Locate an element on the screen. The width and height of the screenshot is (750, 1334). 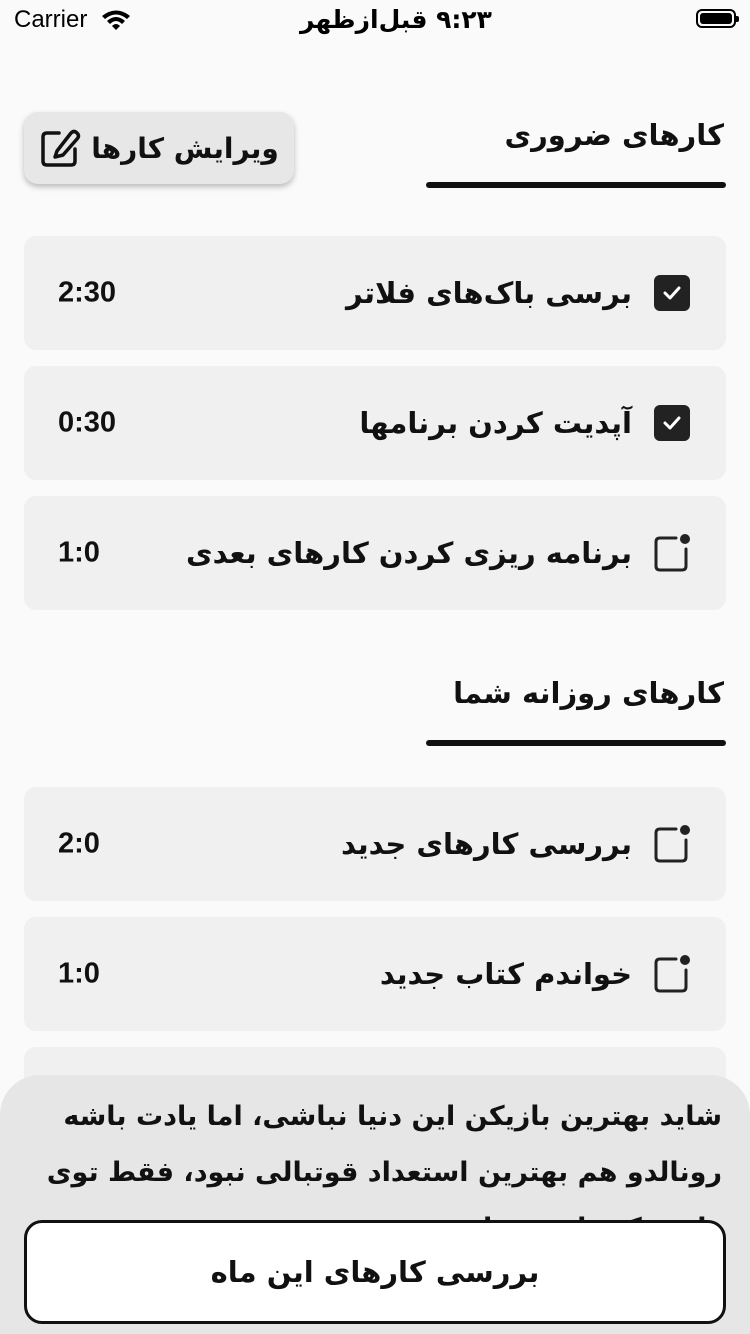
essential-tasks-underline is located at coordinates (576, 185).